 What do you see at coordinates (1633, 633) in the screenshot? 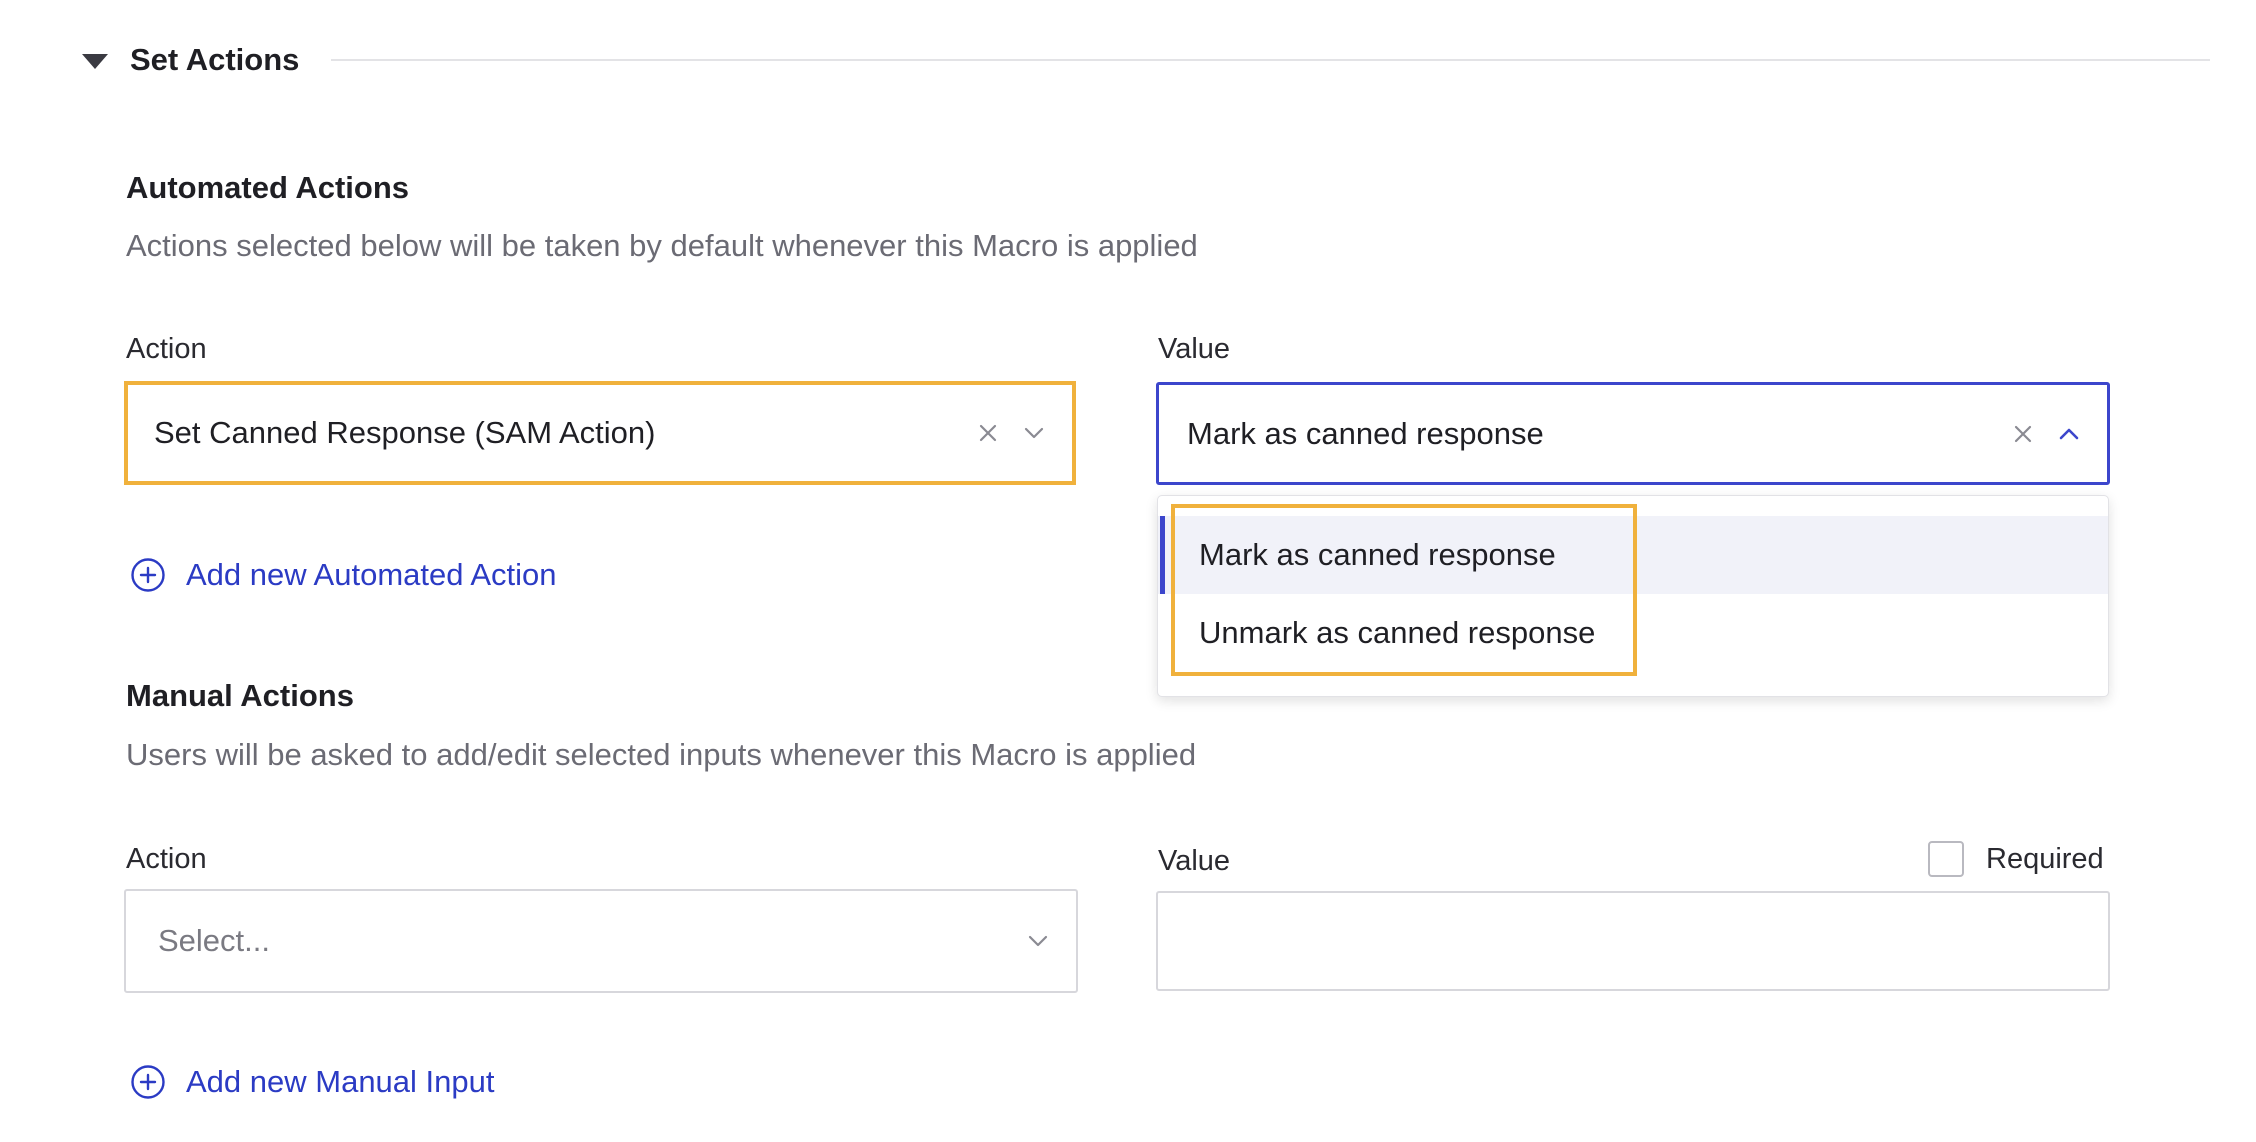
I see `dropdown-option: Unmark as canned response` at bounding box center [1633, 633].